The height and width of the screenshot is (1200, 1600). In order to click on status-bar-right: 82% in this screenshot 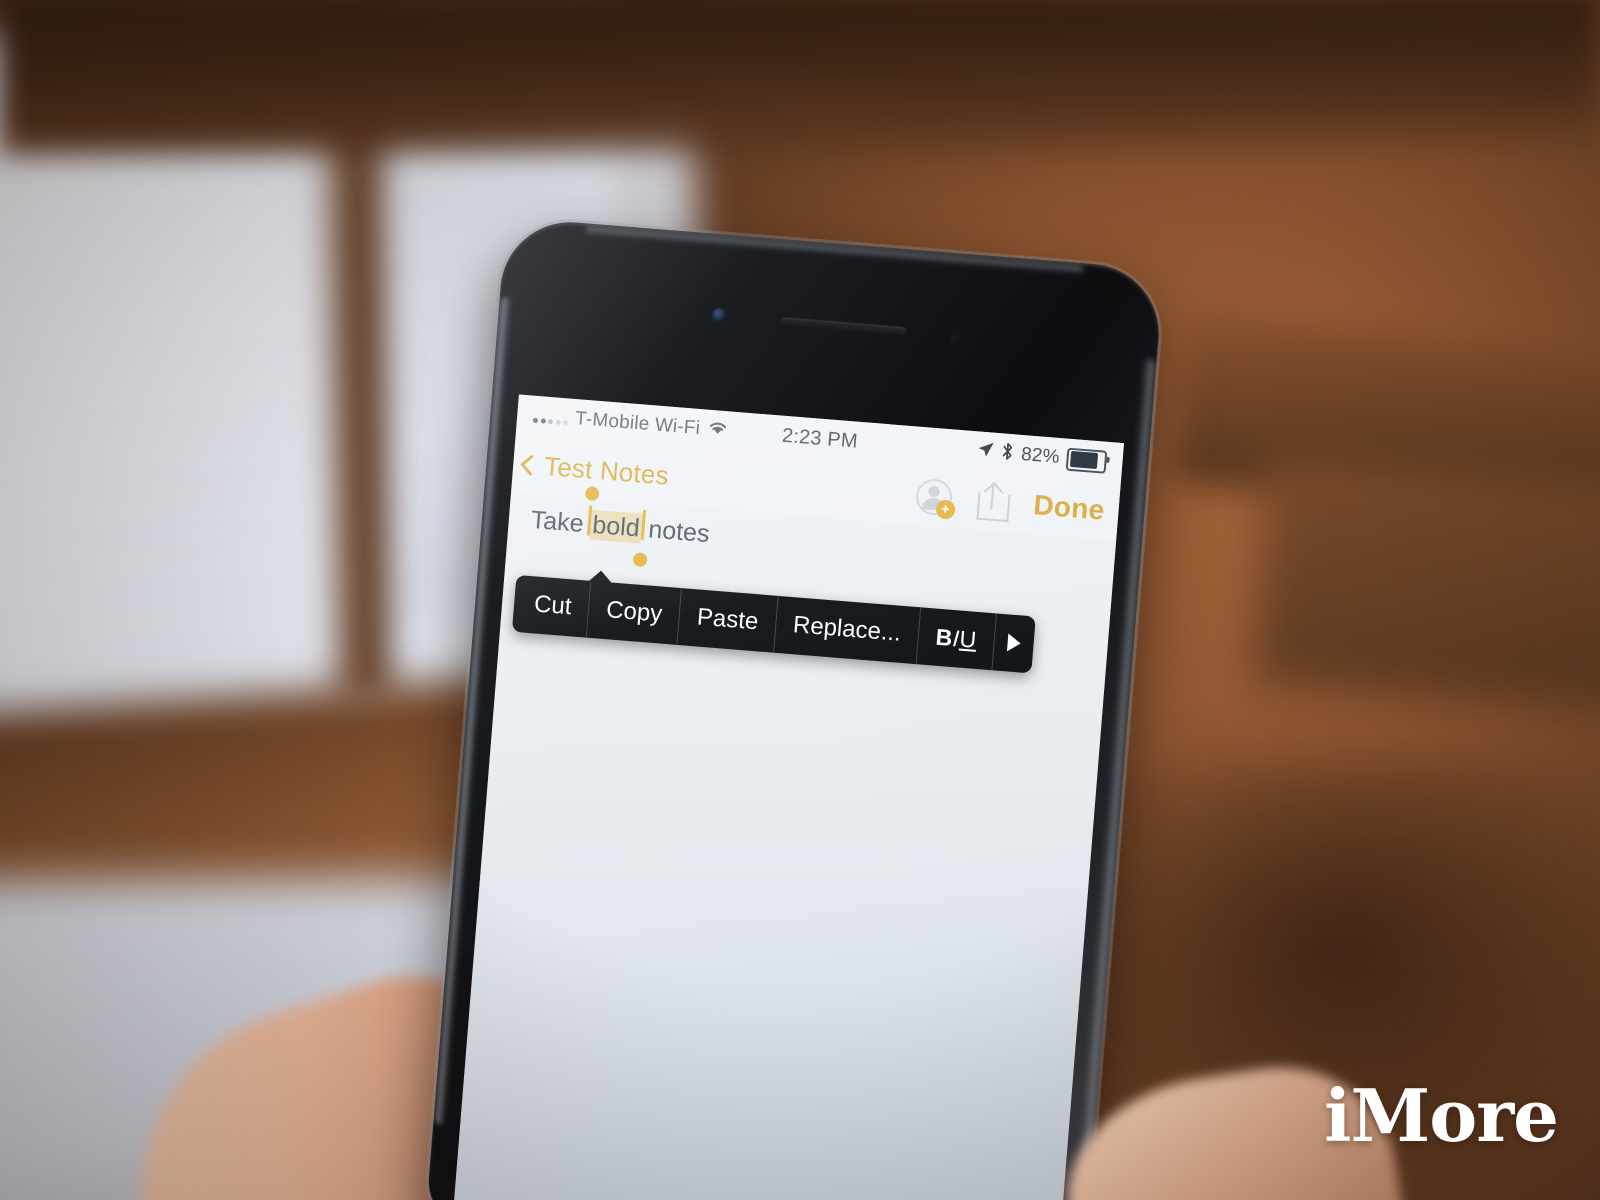, I will do `click(1042, 456)`.